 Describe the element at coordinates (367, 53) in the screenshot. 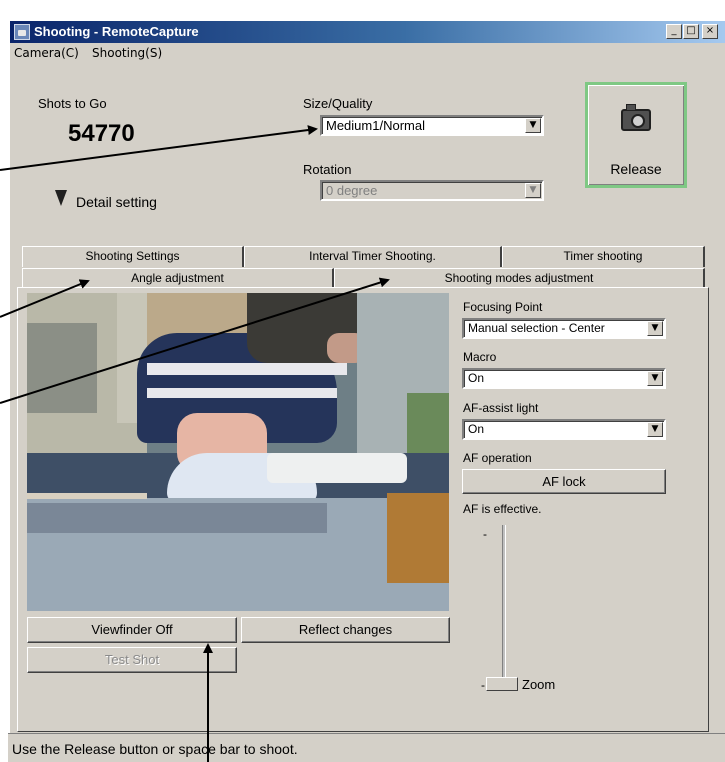

I see `menu-bar: Camera(C) Shooting(S)` at that location.